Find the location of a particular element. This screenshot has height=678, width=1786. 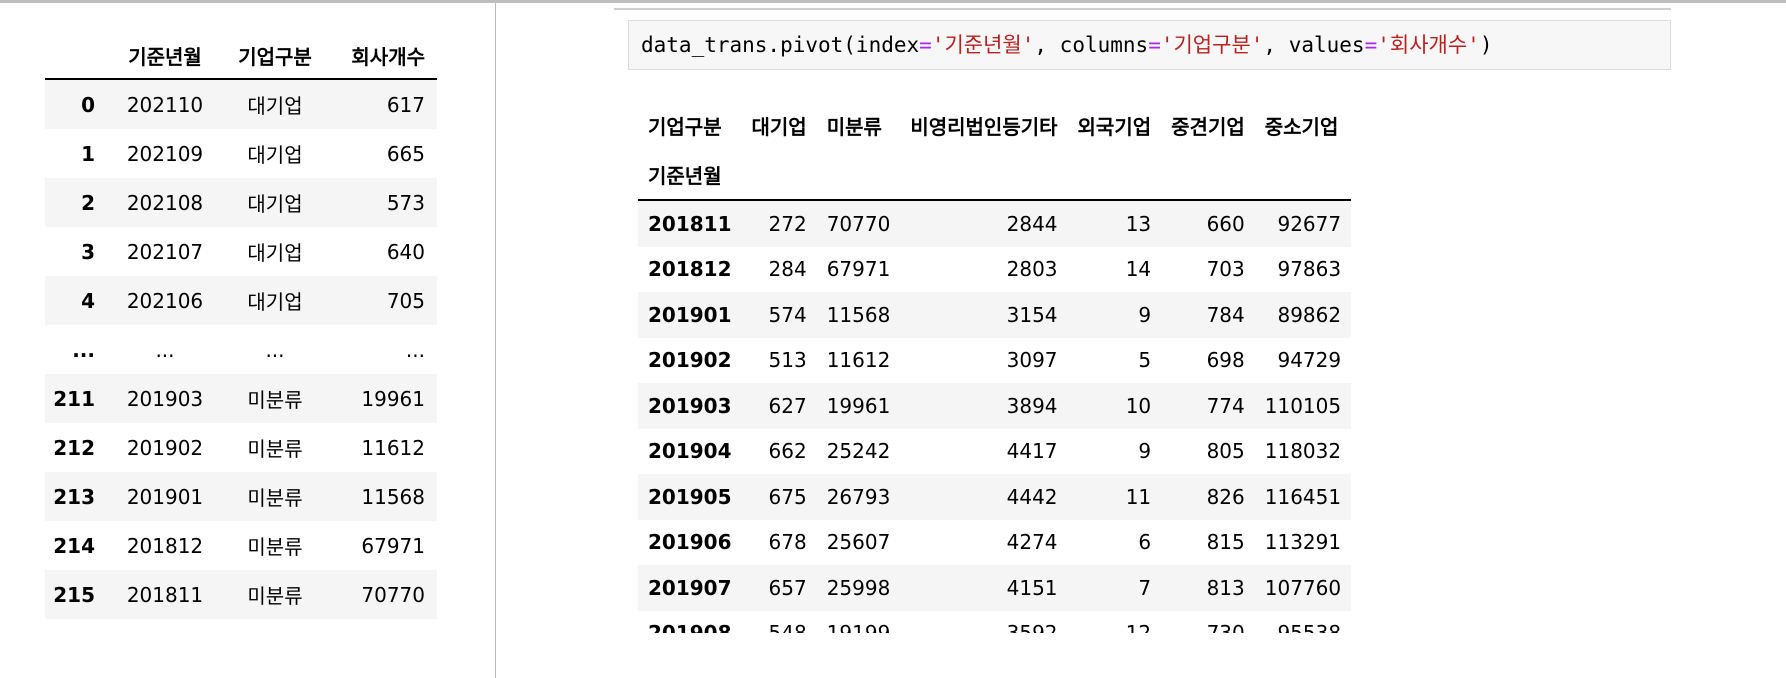

pivot-row-index: 201907 is located at coordinates (690, 587).